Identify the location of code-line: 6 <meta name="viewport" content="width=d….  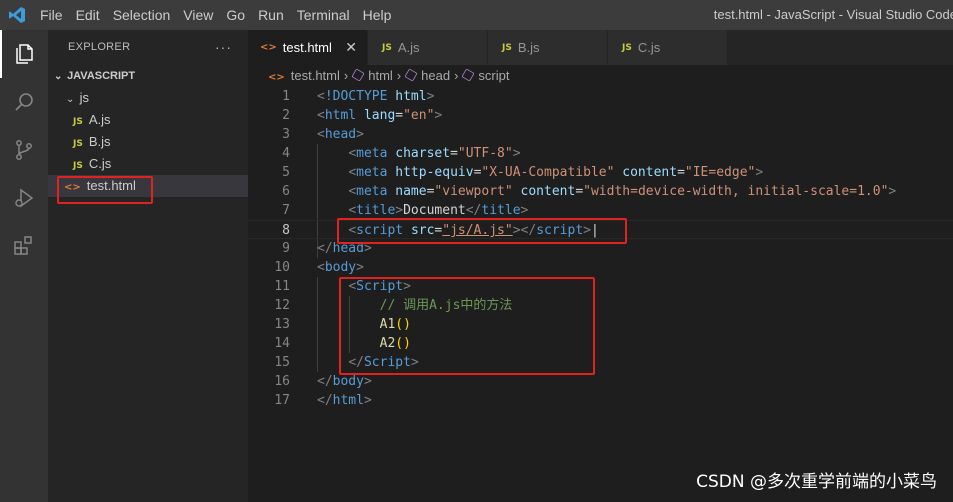
(589, 191).